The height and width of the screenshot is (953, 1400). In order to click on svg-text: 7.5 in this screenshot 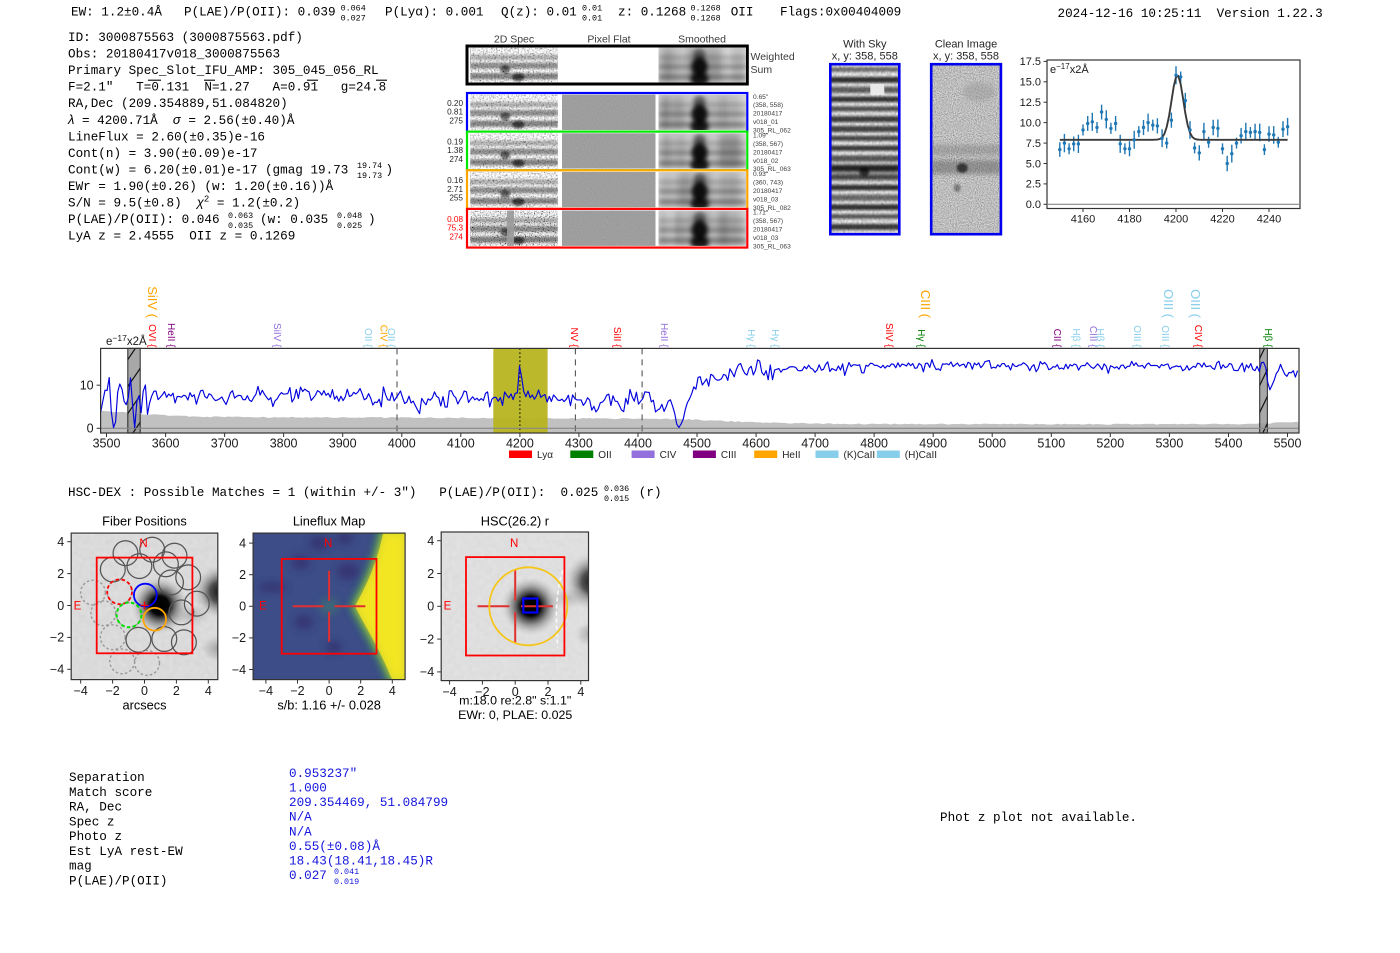, I will do `click(1033, 144)`.